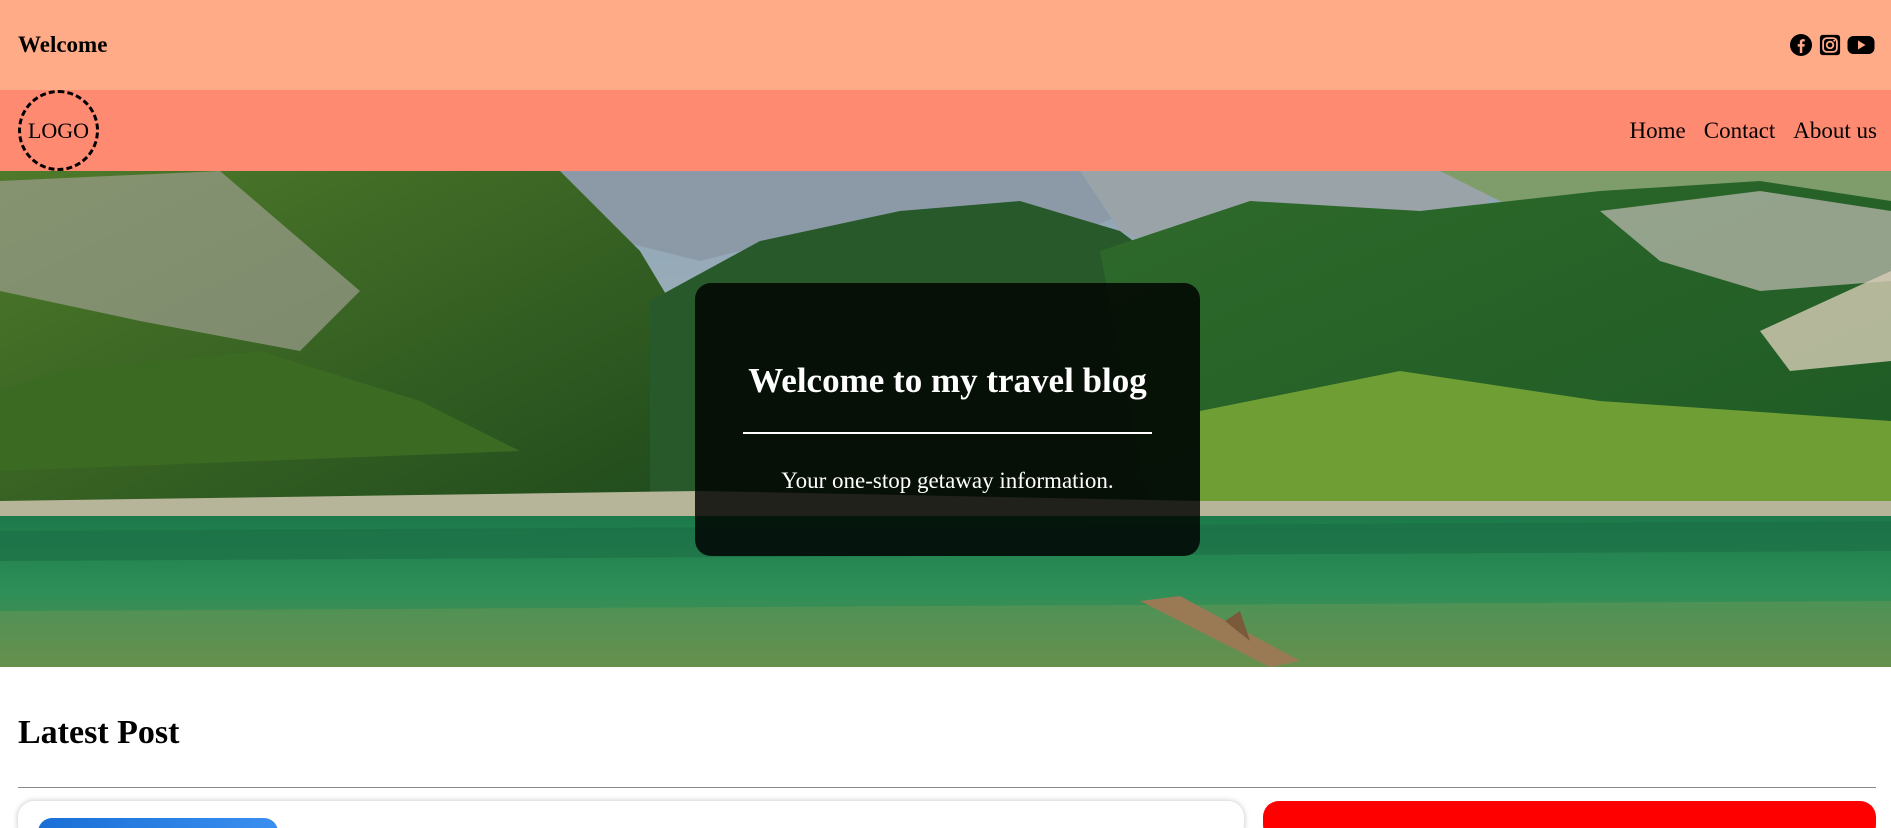  Describe the element at coordinates (1801, 45) in the screenshot. I see `facebook-icon` at that location.